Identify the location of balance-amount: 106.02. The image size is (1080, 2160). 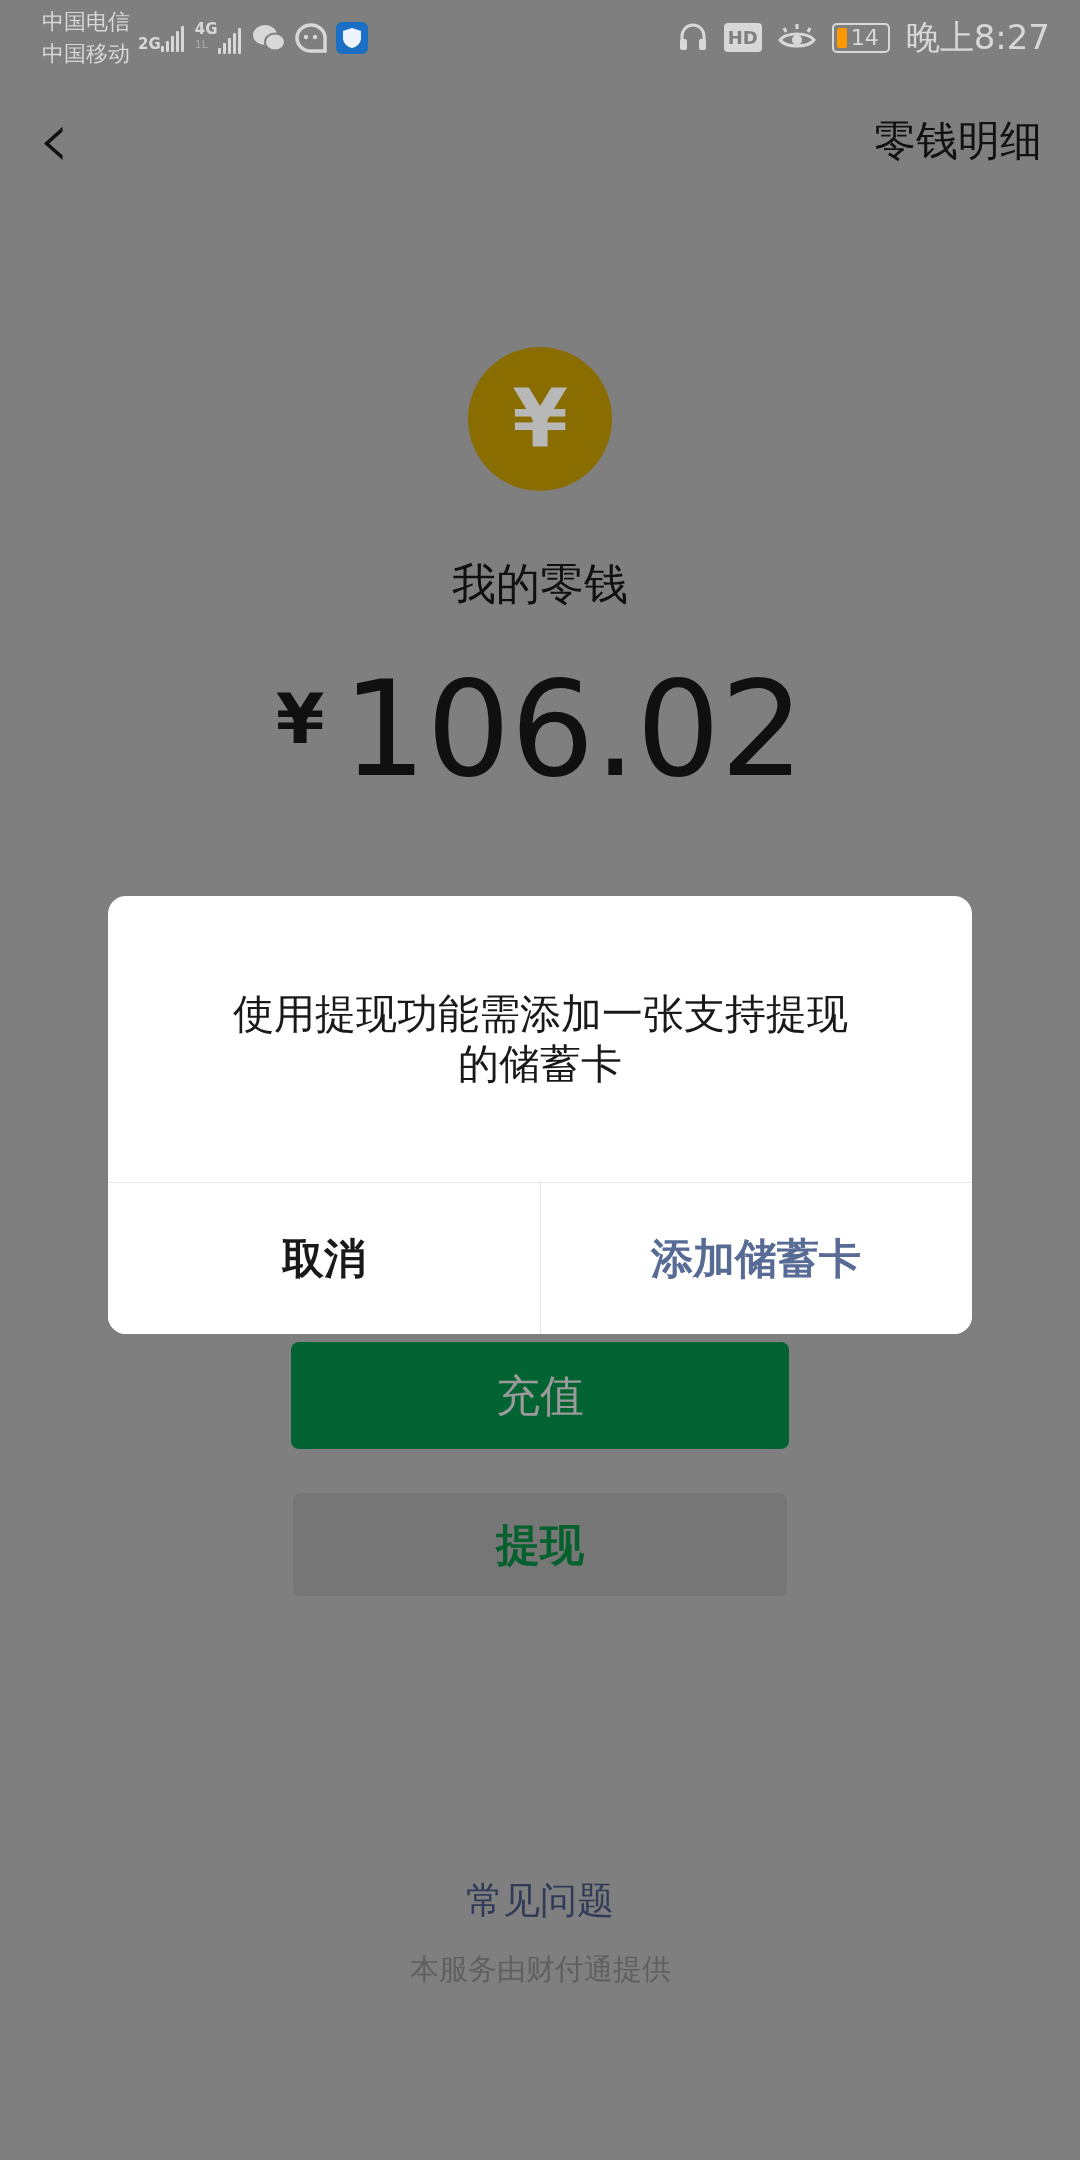
(573, 729).